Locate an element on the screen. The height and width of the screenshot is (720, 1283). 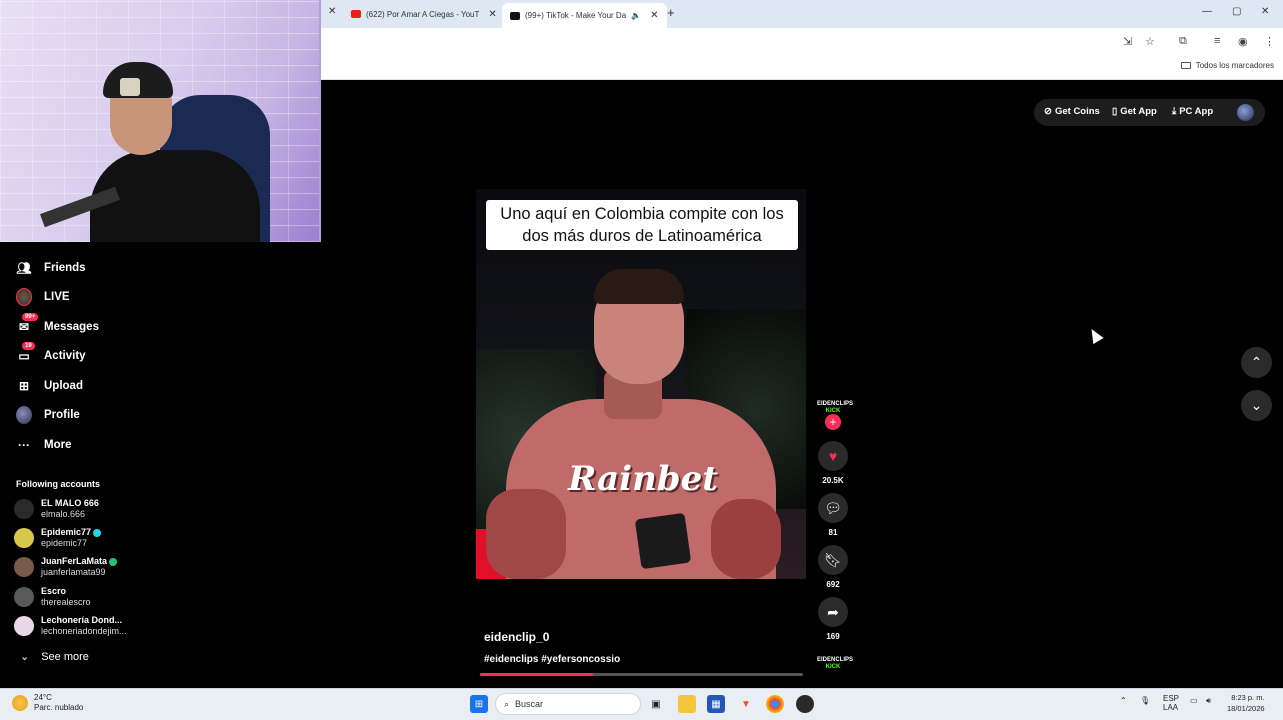
sidebar-item-label: LIVE is located at coordinates (57, 297).